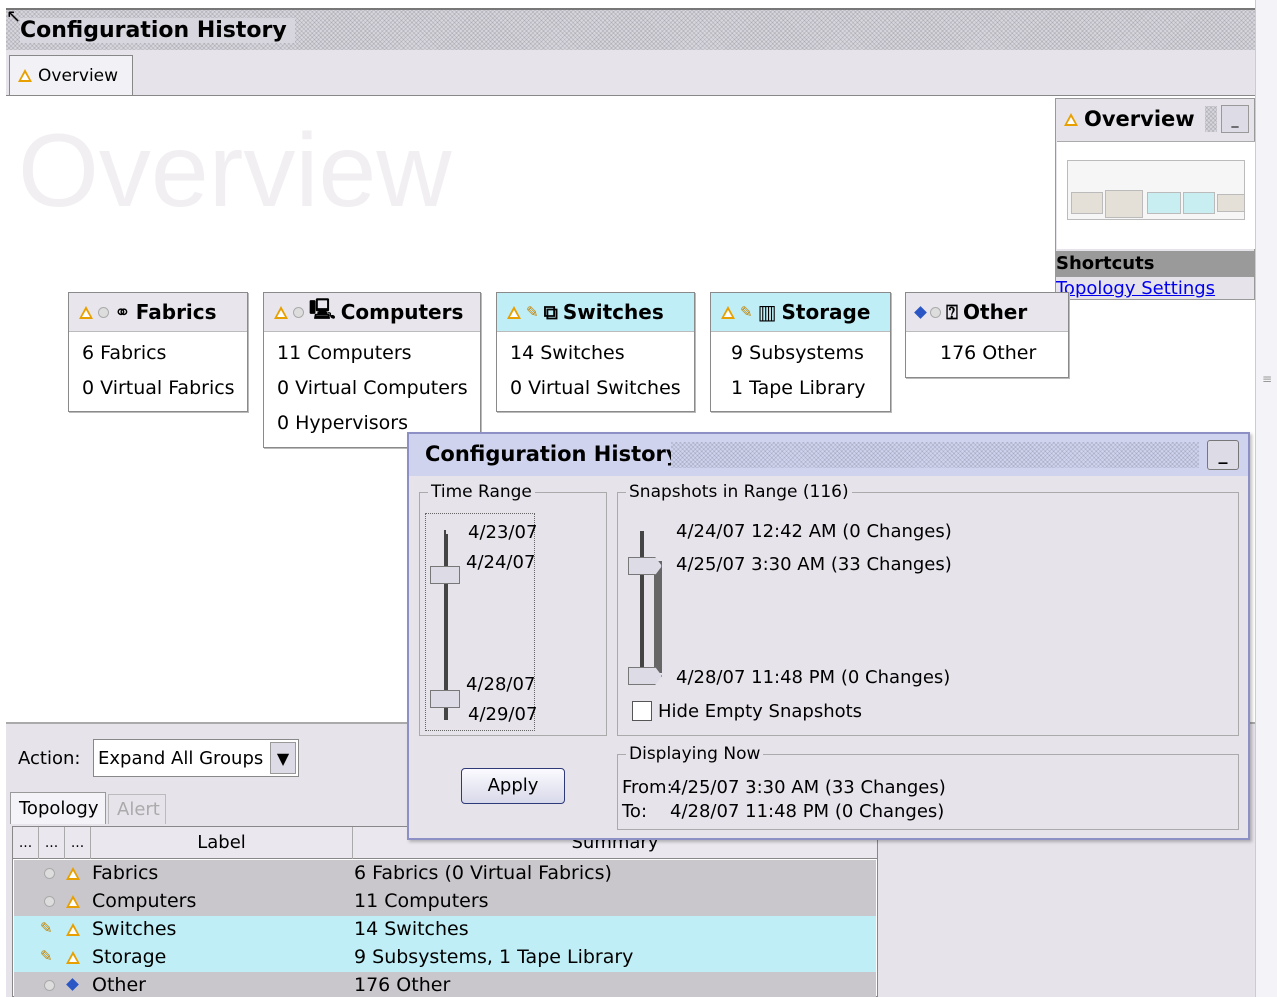 The width and height of the screenshot is (1277, 997). I want to click on card-line: 9 Subsystems, so click(797, 353).